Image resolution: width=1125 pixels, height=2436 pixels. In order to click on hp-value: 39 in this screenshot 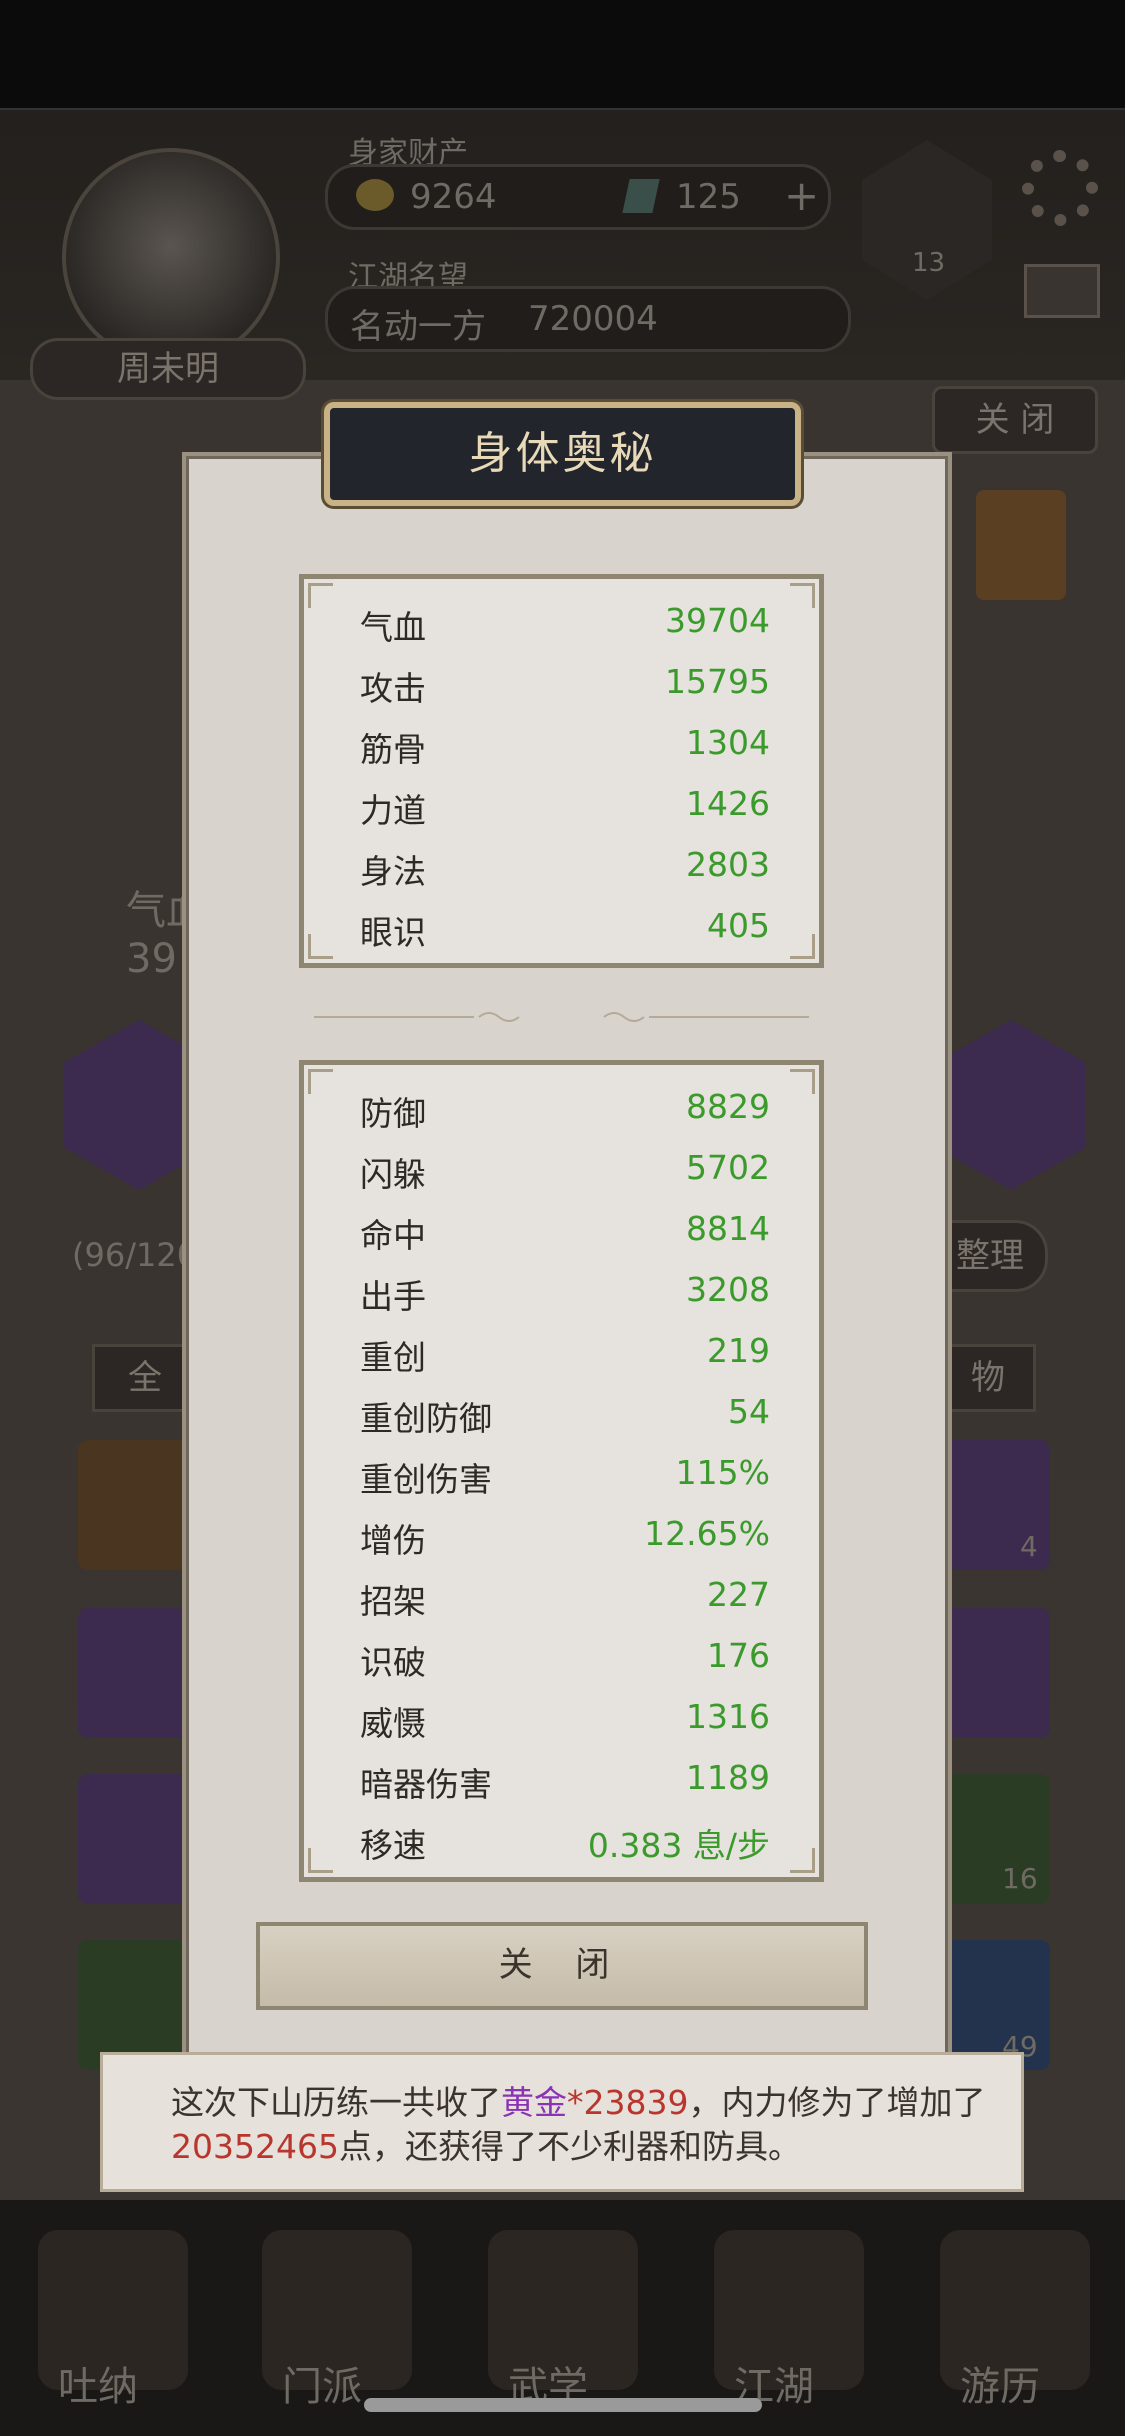, I will do `click(151, 959)`.